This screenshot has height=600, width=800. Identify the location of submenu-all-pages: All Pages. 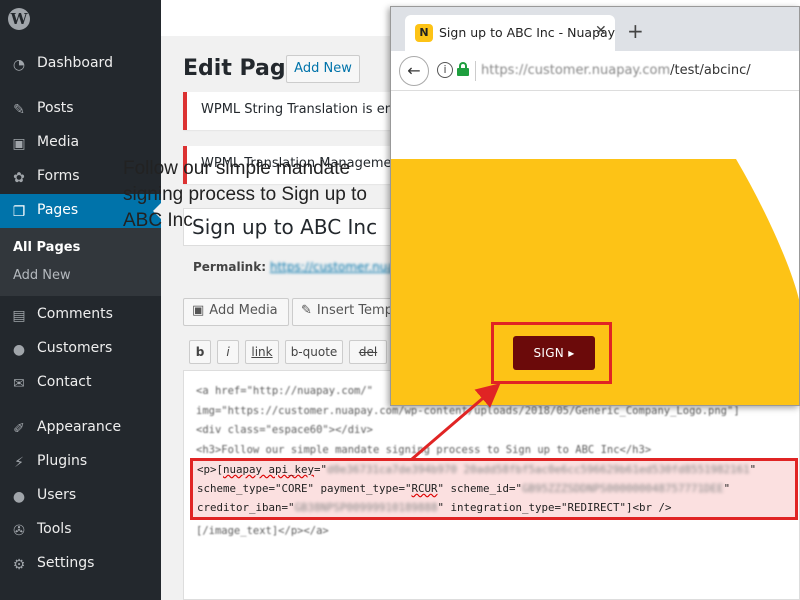
(46, 247).